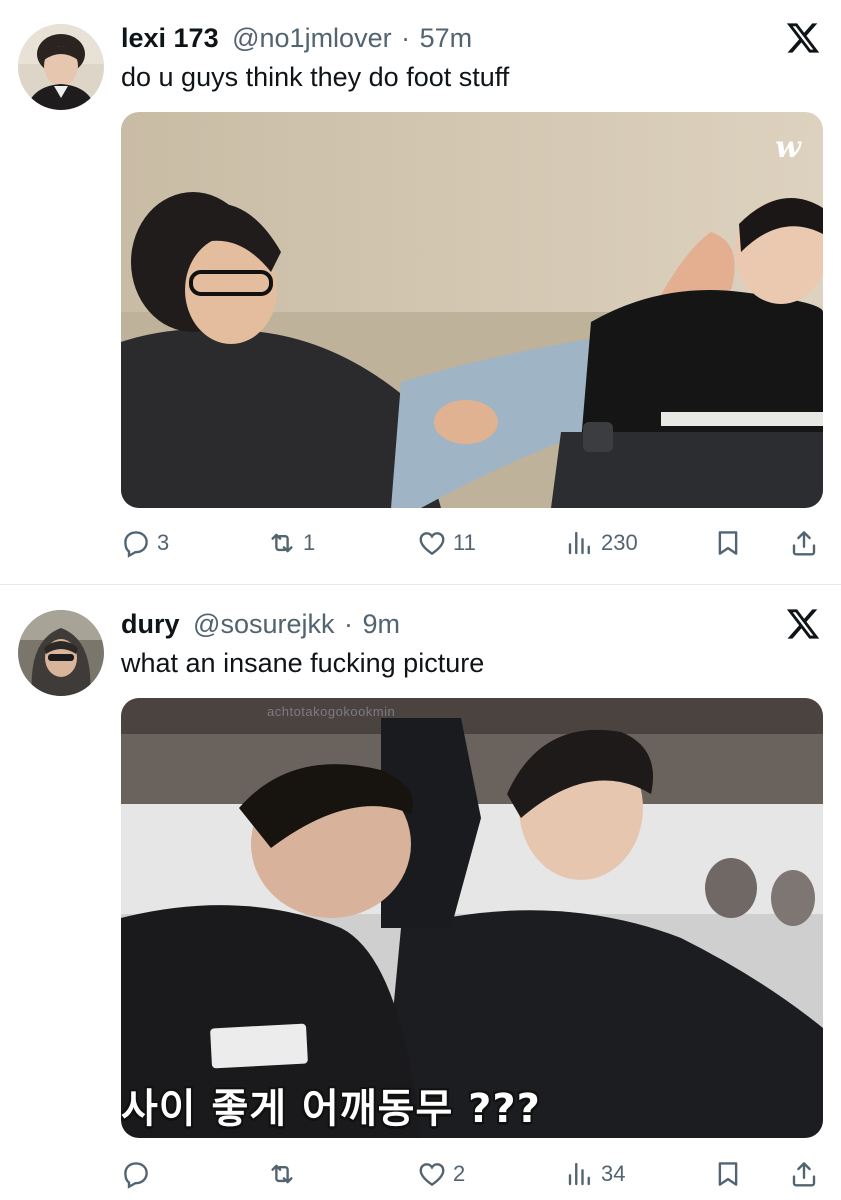  What do you see at coordinates (311, 38) in the screenshot?
I see `user-handle: @no1jmlover` at bounding box center [311, 38].